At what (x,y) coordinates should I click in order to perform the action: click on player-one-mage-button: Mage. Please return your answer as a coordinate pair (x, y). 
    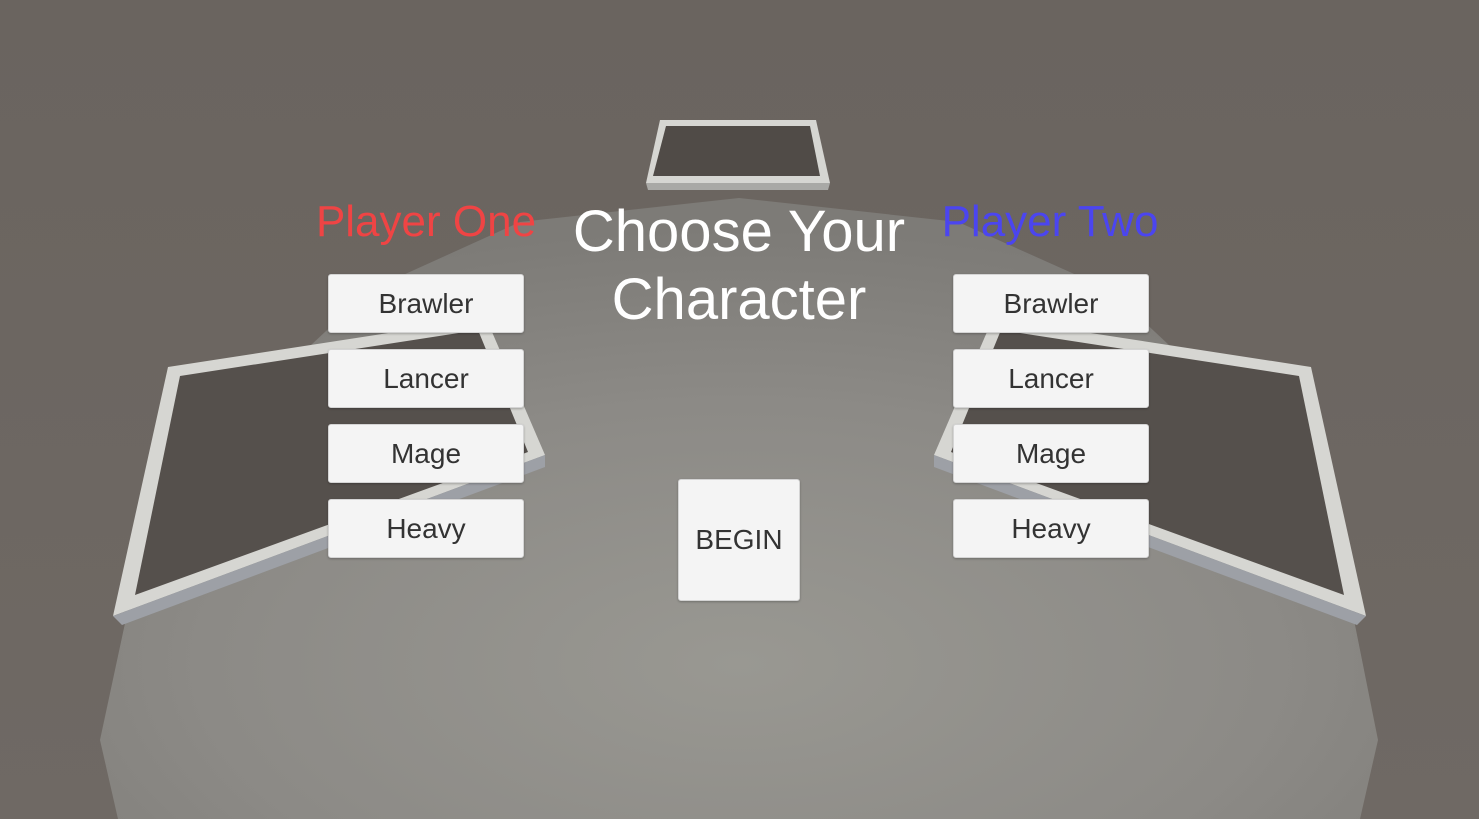
    Looking at the image, I should click on (426, 453).